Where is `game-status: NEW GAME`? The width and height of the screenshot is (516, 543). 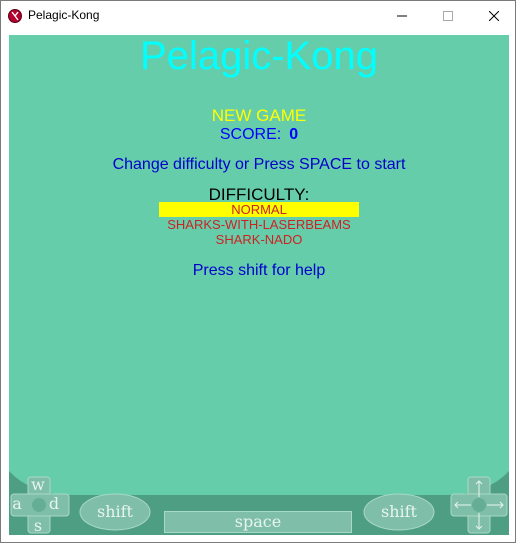 game-status: NEW GAME is located at coordinates (259, 115).